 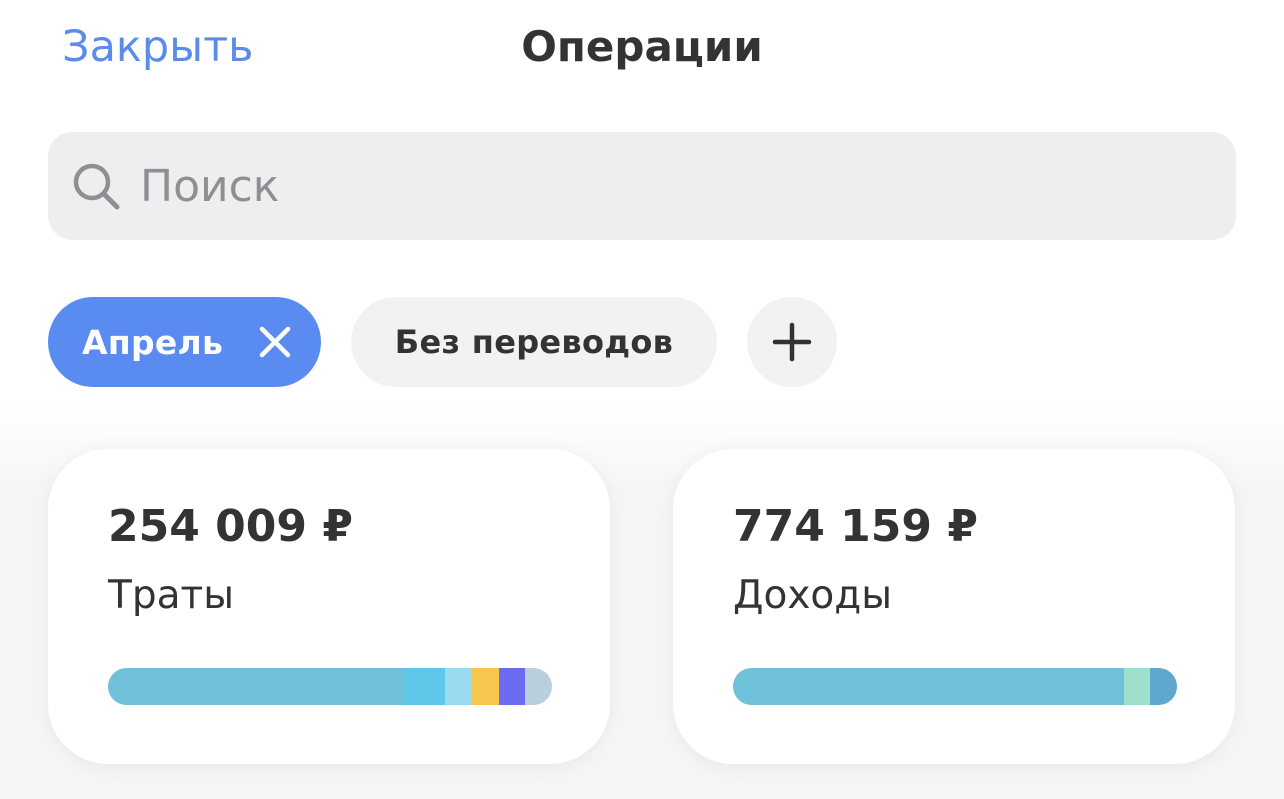 I want to click on expenses-breakdown-bar, so click(x=330, y=686).